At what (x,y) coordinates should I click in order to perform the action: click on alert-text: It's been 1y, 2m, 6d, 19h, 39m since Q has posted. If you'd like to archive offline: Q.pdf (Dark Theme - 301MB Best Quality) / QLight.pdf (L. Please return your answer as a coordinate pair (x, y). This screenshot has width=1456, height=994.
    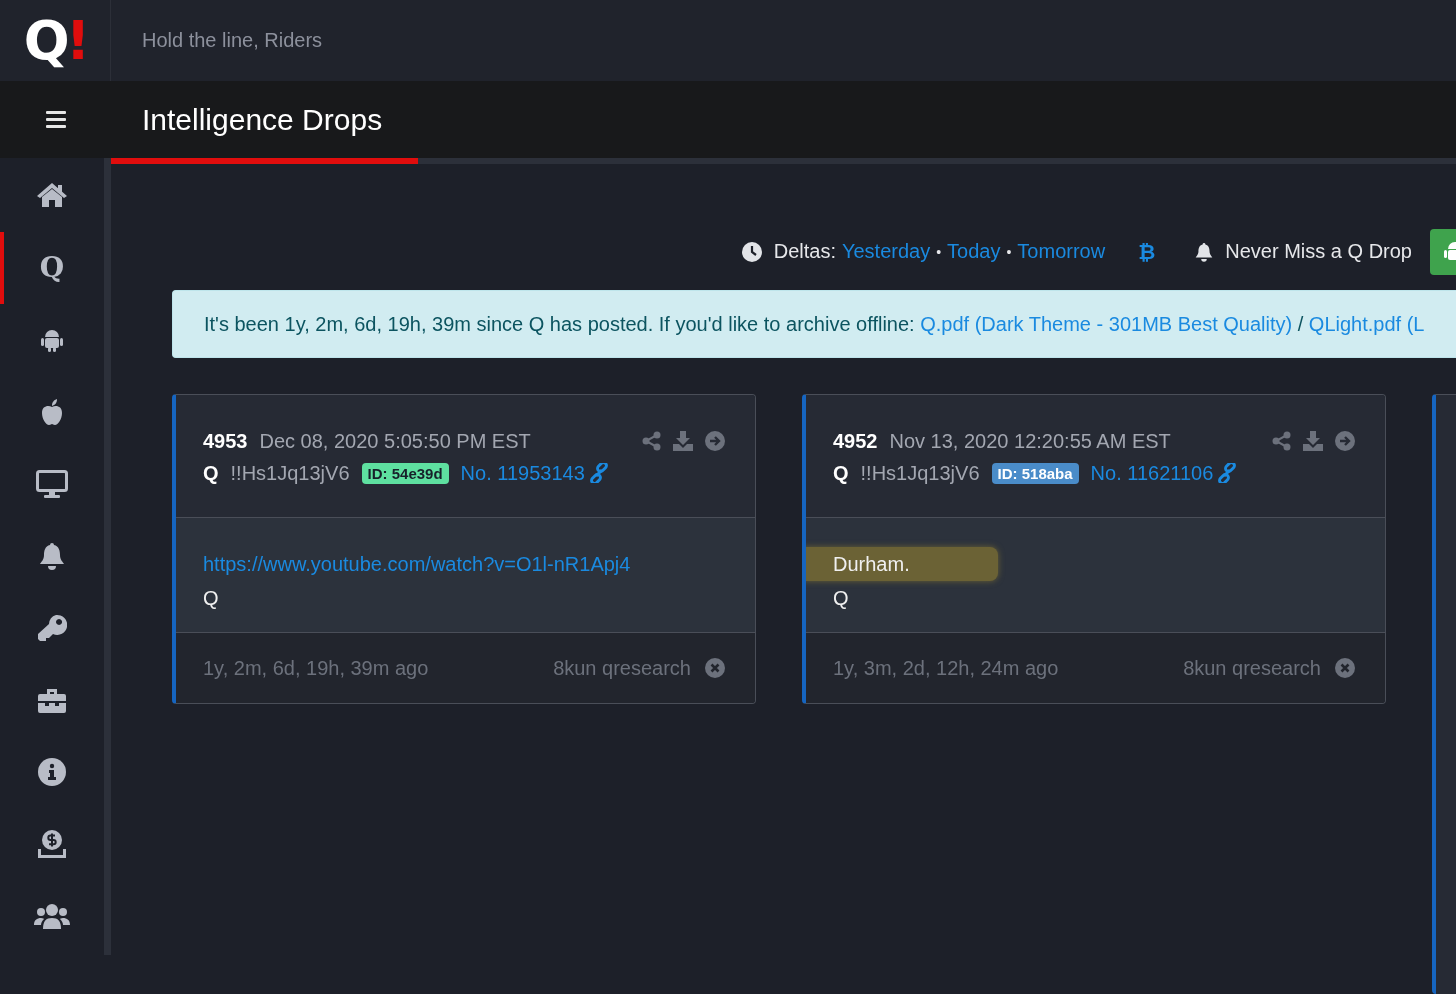
    Looking at the image, I should click on (814, 324).